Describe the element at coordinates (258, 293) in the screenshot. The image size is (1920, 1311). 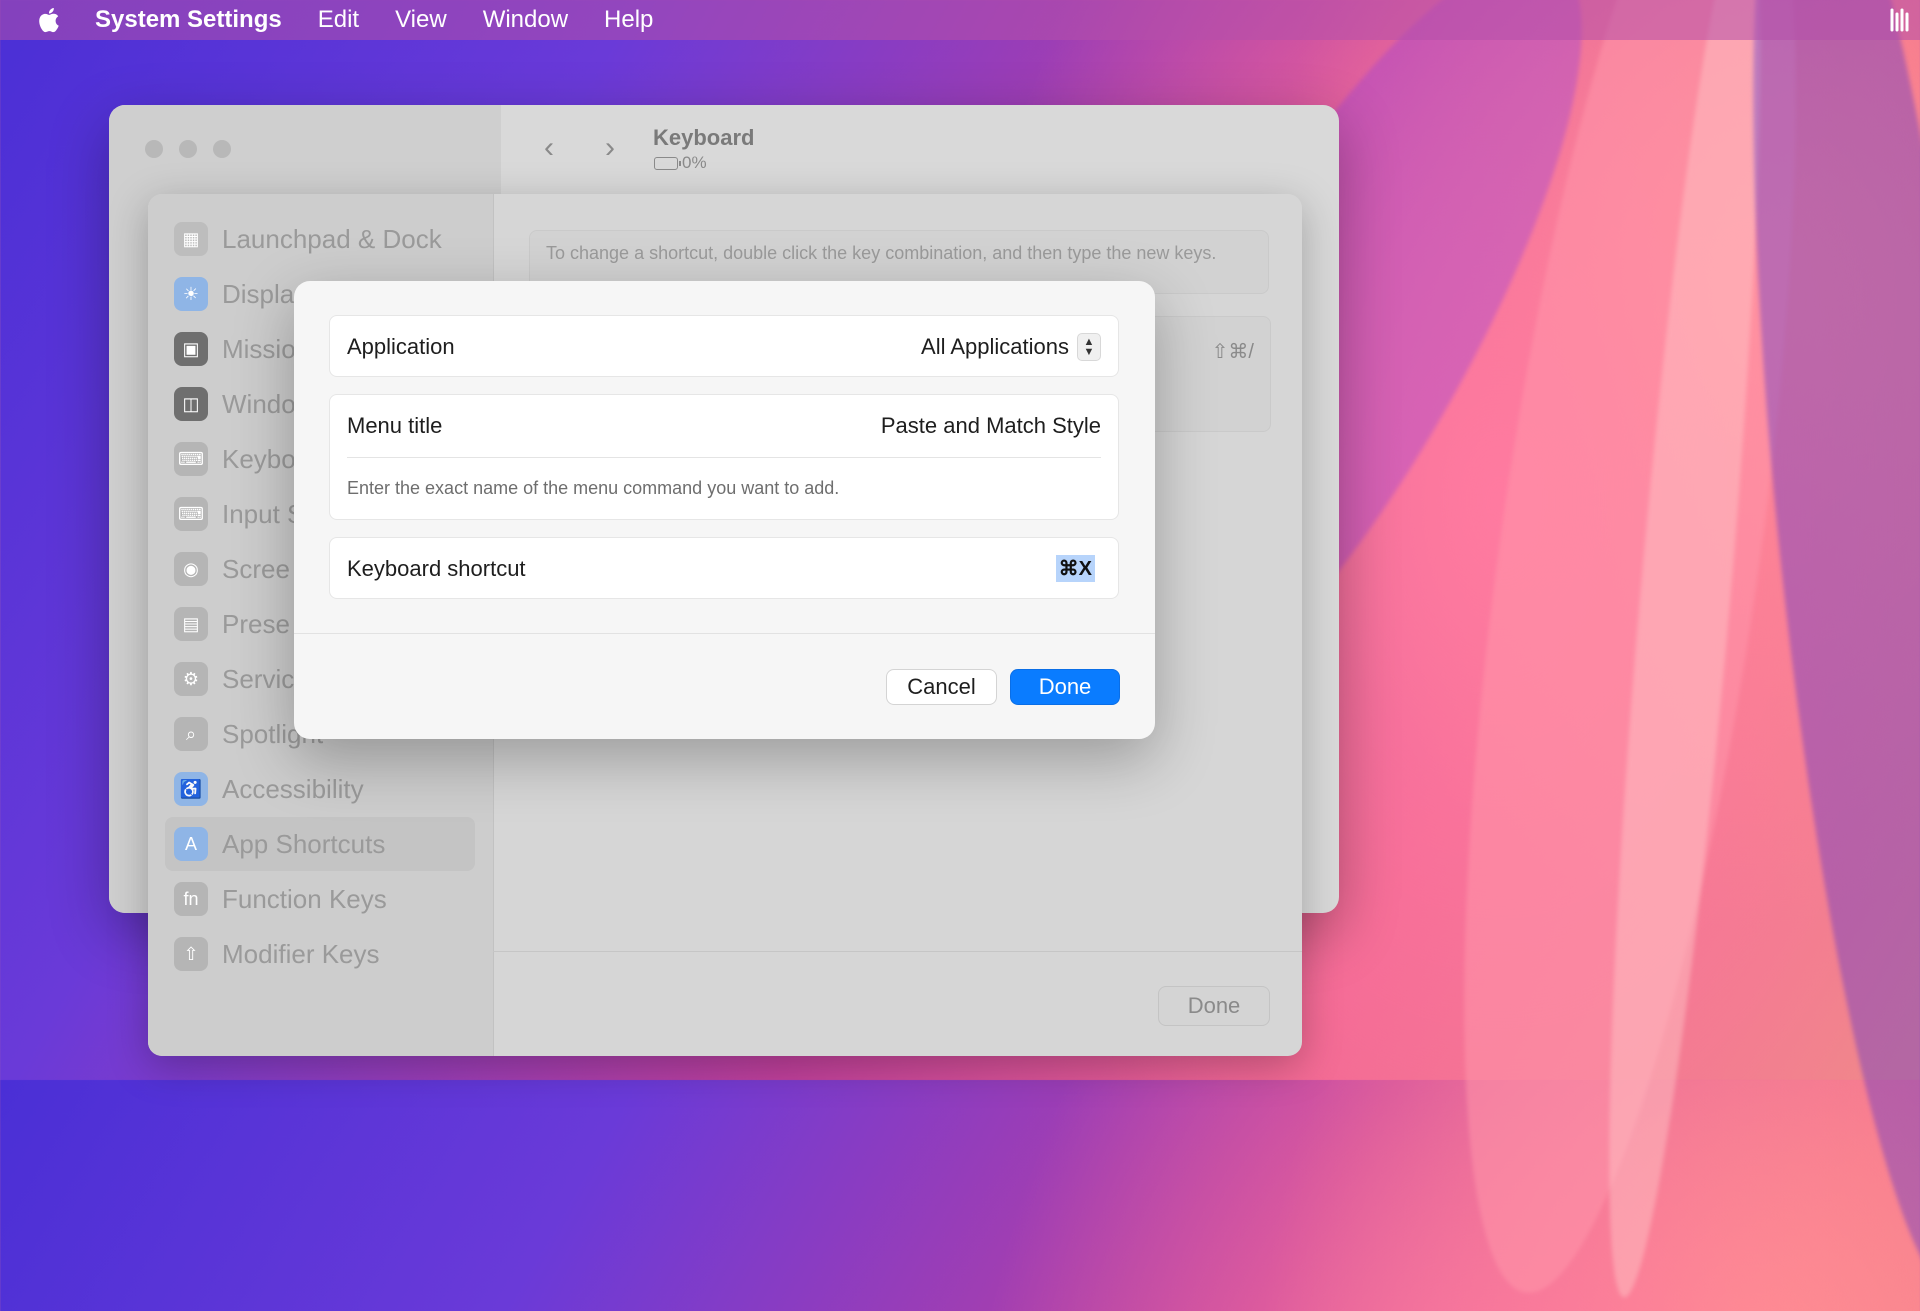
I see `sidebar-item-label: Displa` at that location.